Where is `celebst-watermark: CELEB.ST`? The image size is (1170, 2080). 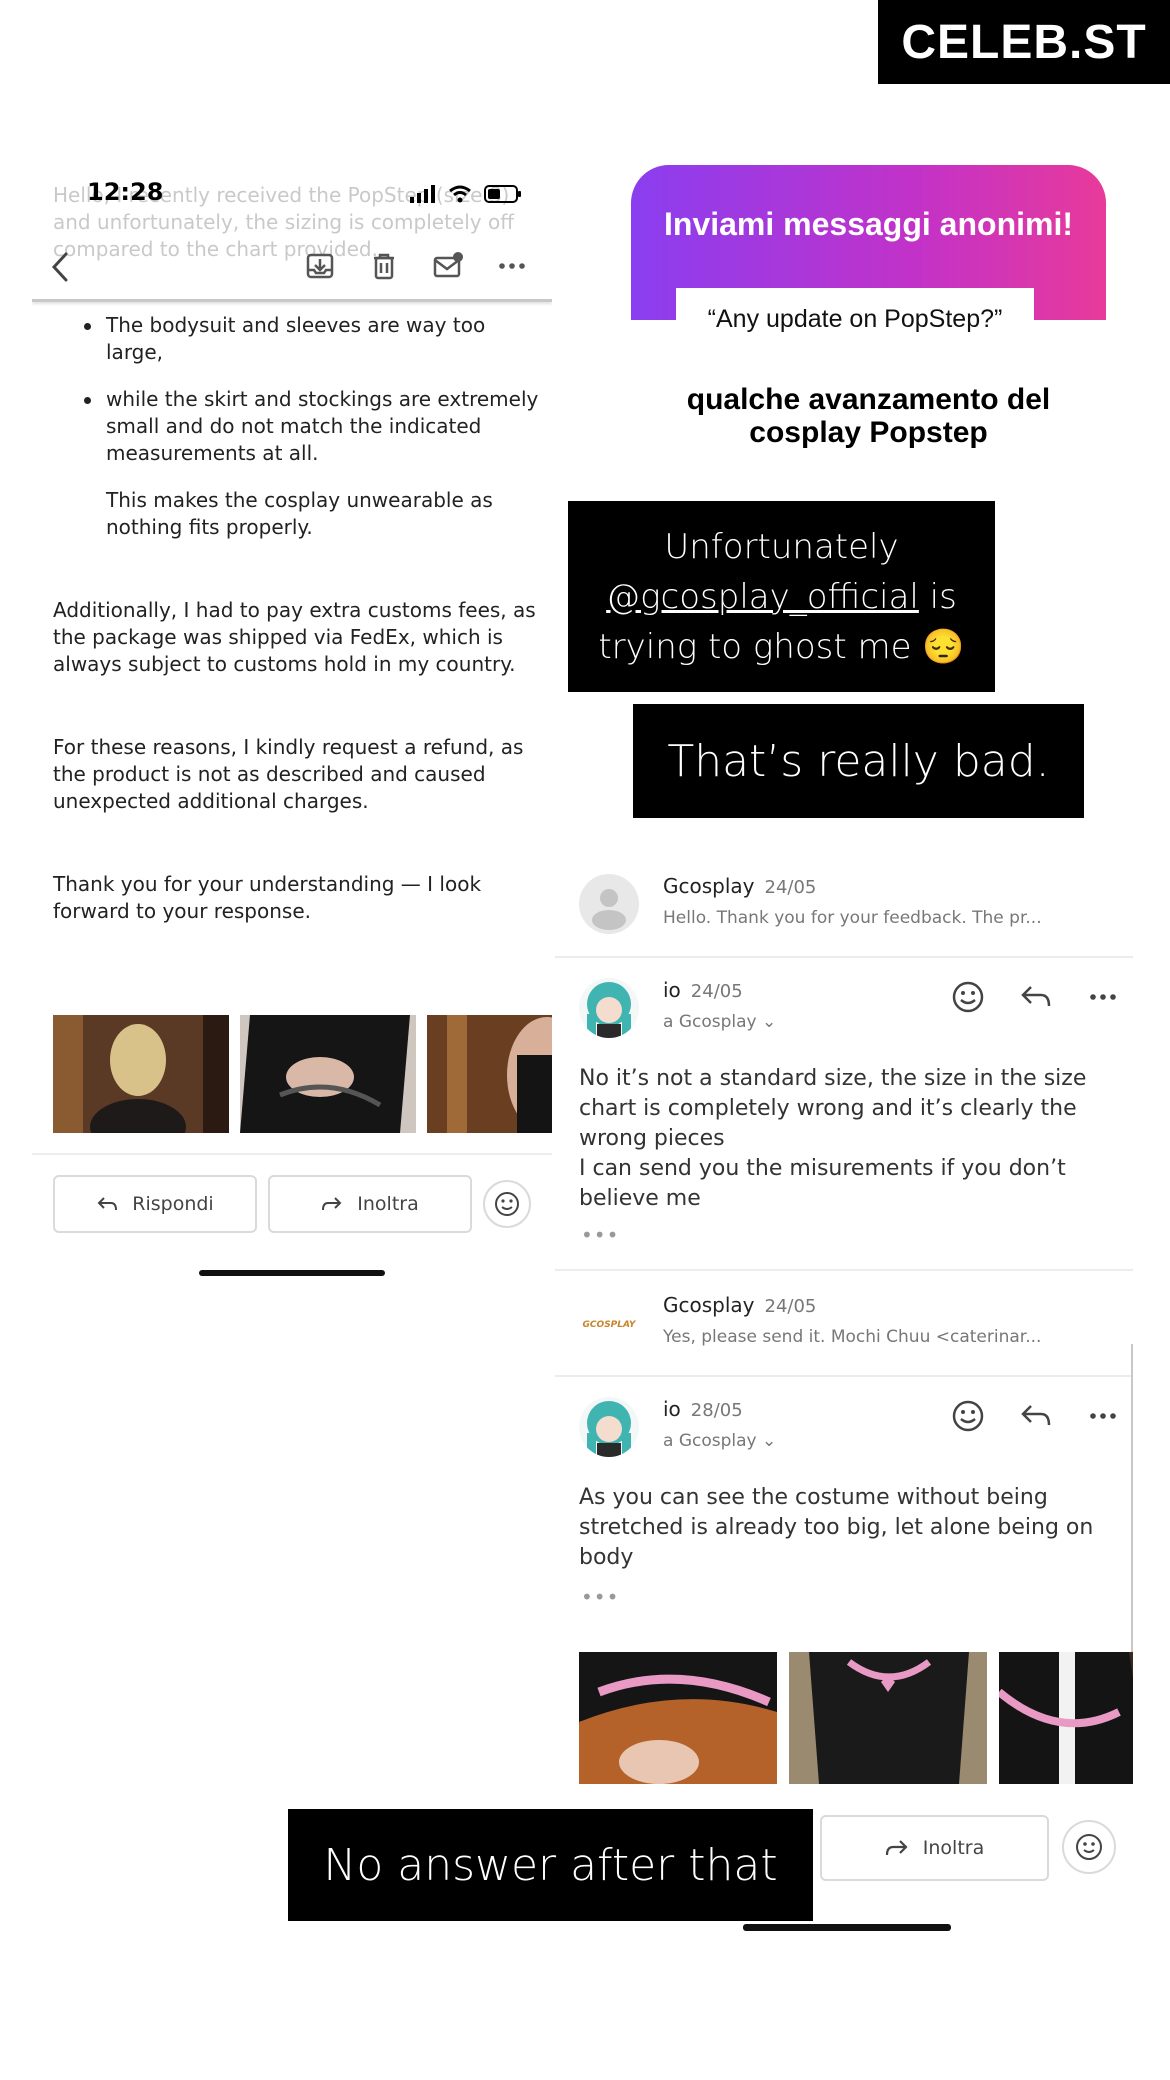
celebst-watermark: CELEB.ST is located at coordinates (1024, 42).